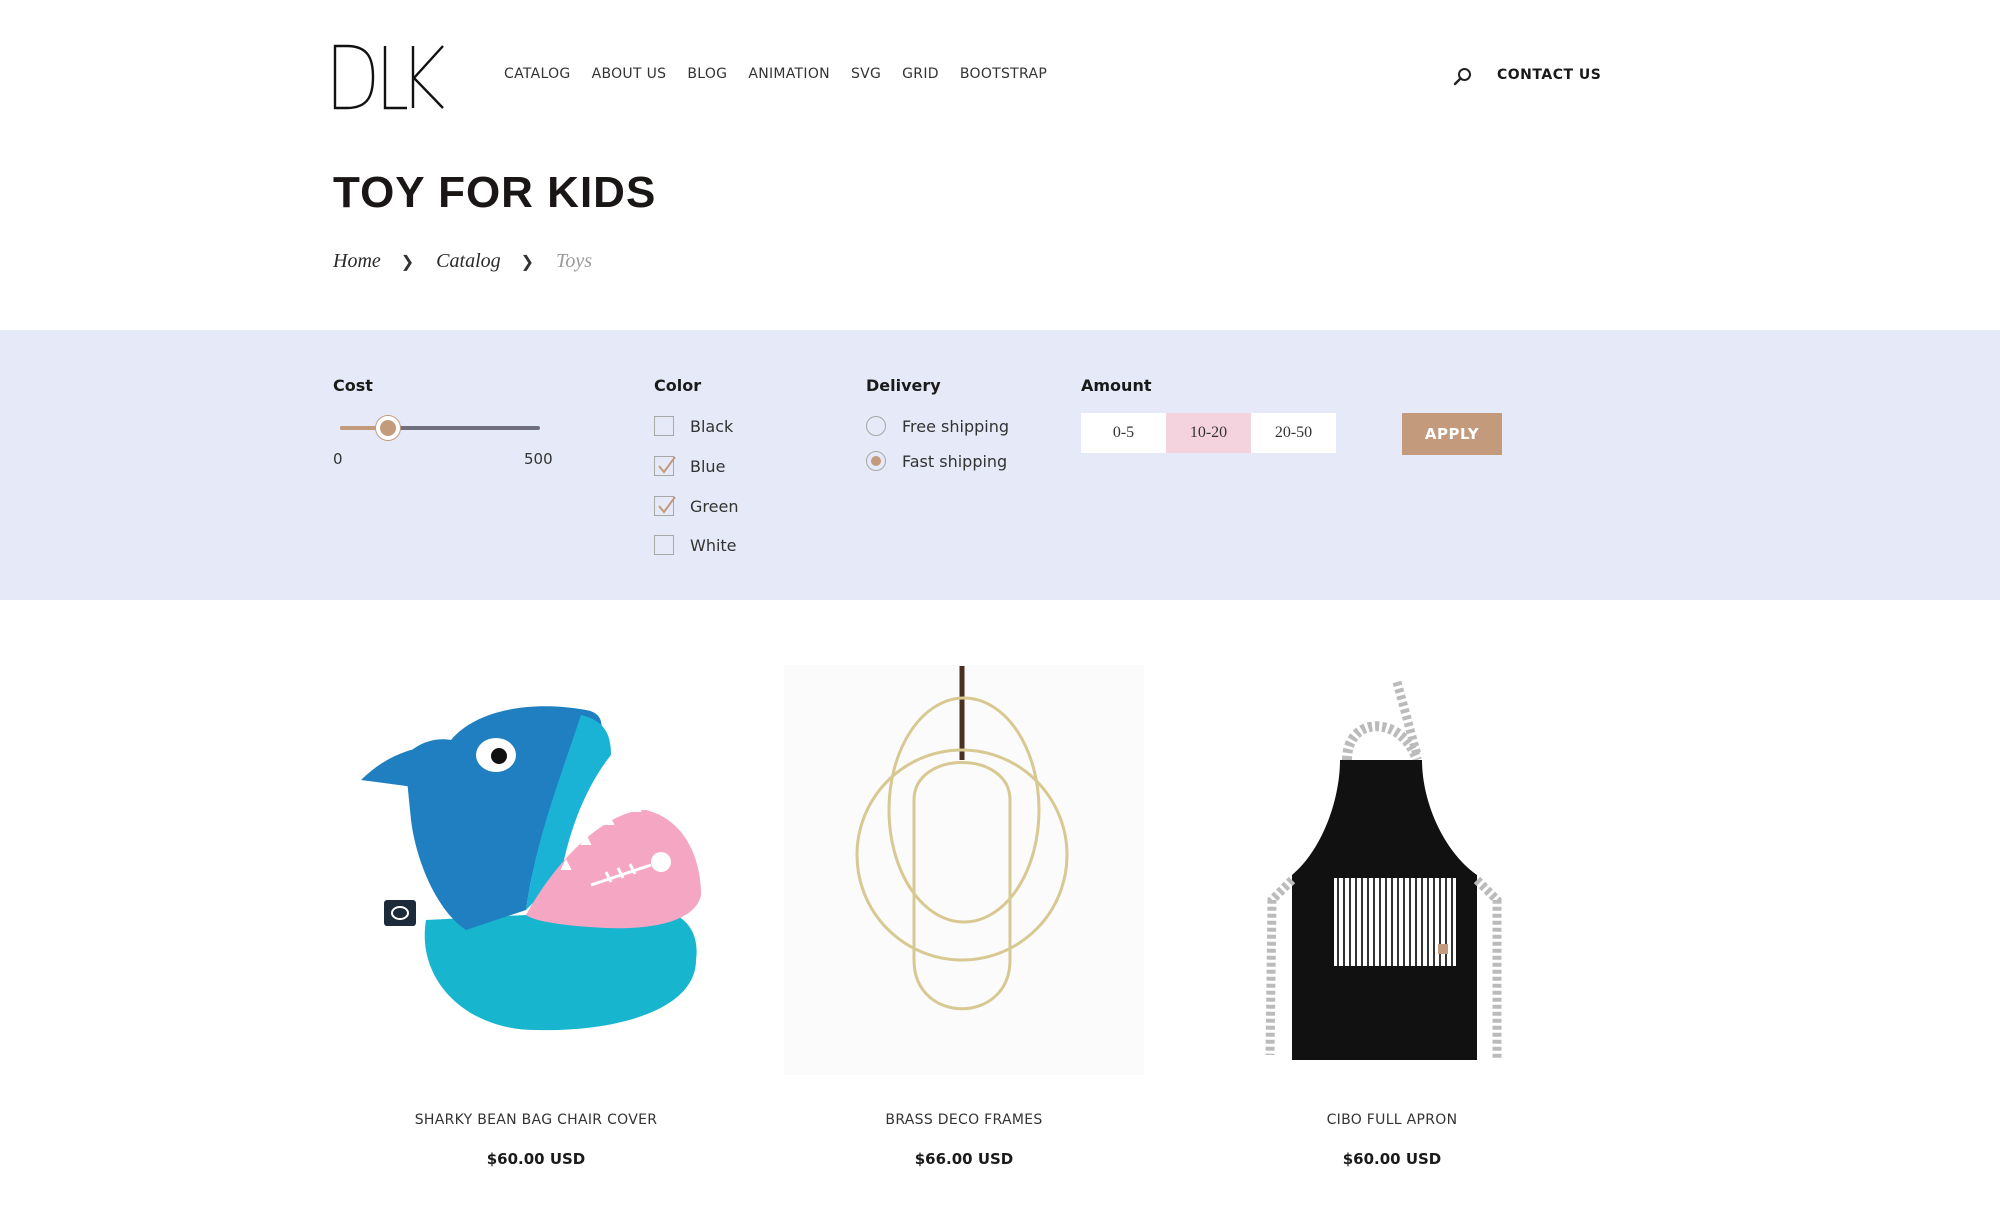 The width and height of the screenshot is (2000, 1208). I want to click on product-price: $66.00 USD, so click(964, 1159).